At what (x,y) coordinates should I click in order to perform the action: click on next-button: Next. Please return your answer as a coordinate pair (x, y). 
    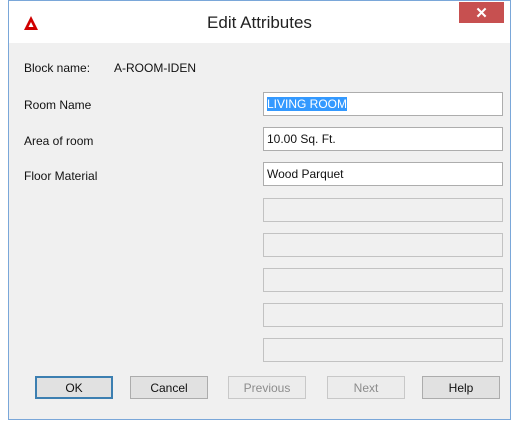
    Looking at the image, I should click on (366, 387).